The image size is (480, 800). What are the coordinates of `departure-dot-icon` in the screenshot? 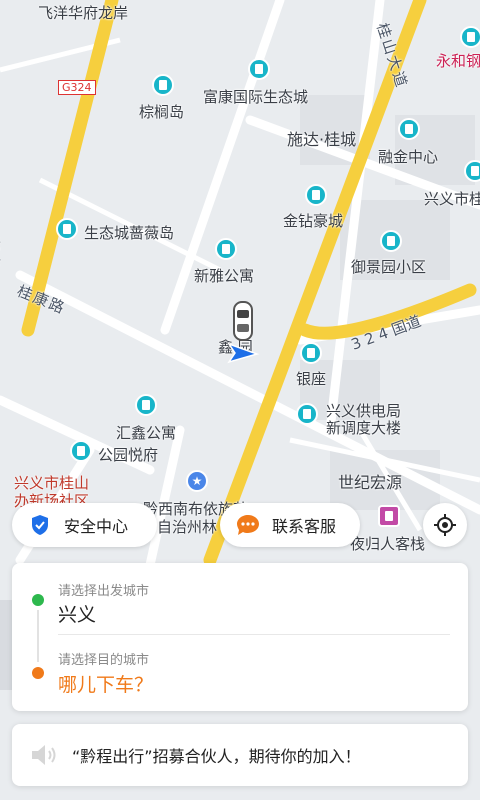 It's located at (38, 600).